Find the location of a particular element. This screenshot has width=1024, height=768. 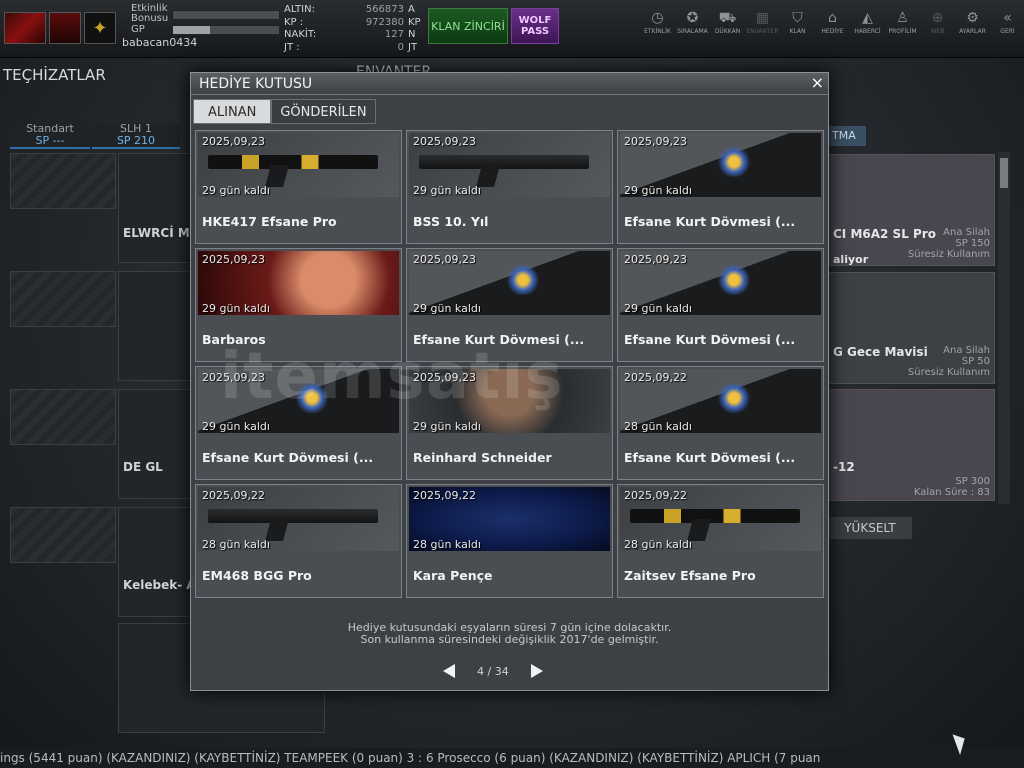

bonus-bar is located at coordinates (226, 15).